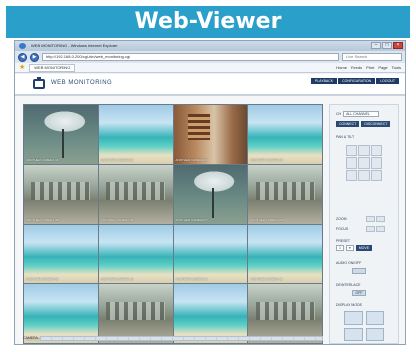 This screenshot has height=352, width=416. Describe the element at coordinates (39, 83) in the screenshot. I see `monitor-icon` at that location.